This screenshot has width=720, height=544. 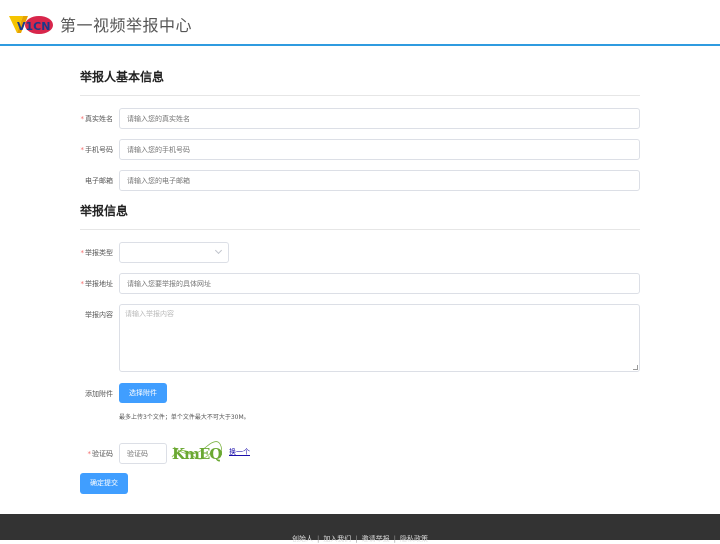 I want to click on report-address-input, so click(x=379, y=283).